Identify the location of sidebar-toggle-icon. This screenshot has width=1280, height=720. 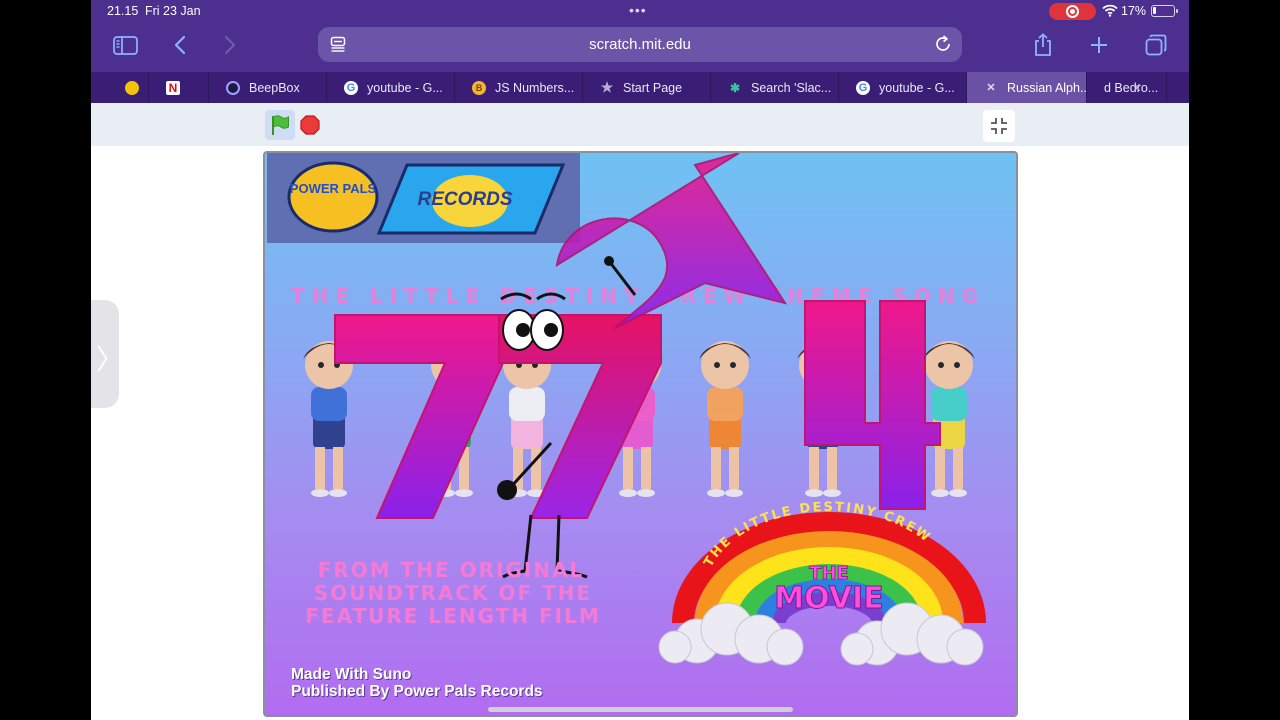
(125, 45).